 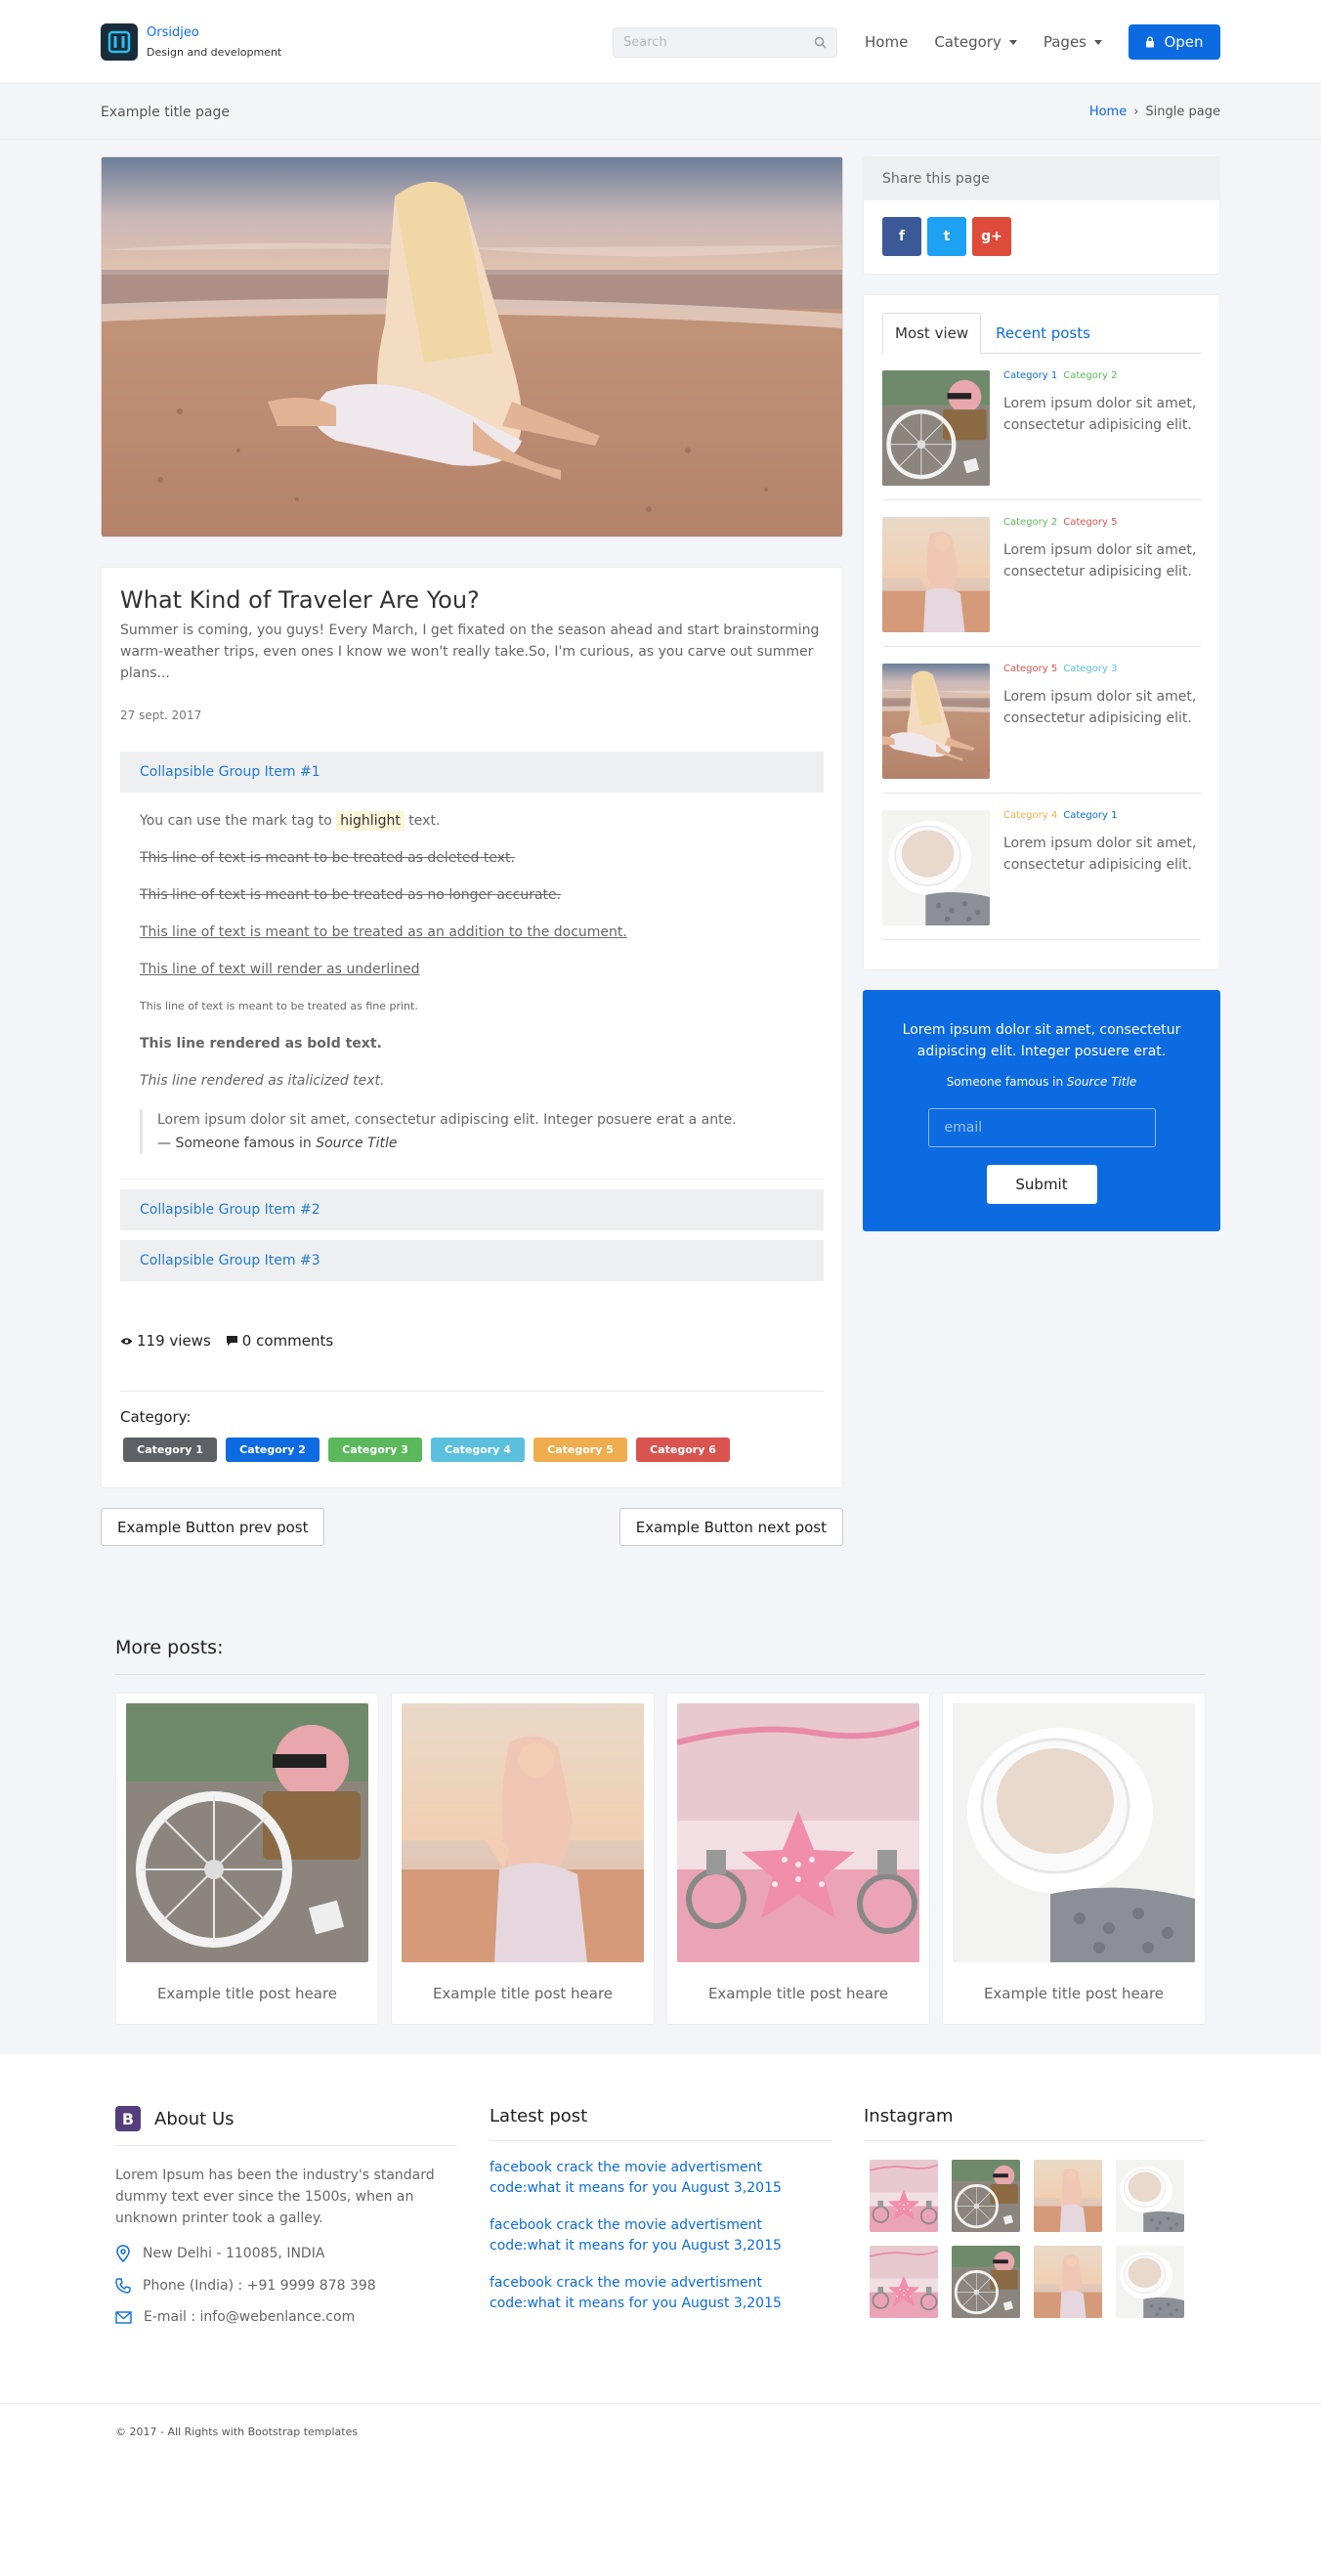 I want to click on nav-pages-dropdown: Pages, so click(x=1073, y=42).